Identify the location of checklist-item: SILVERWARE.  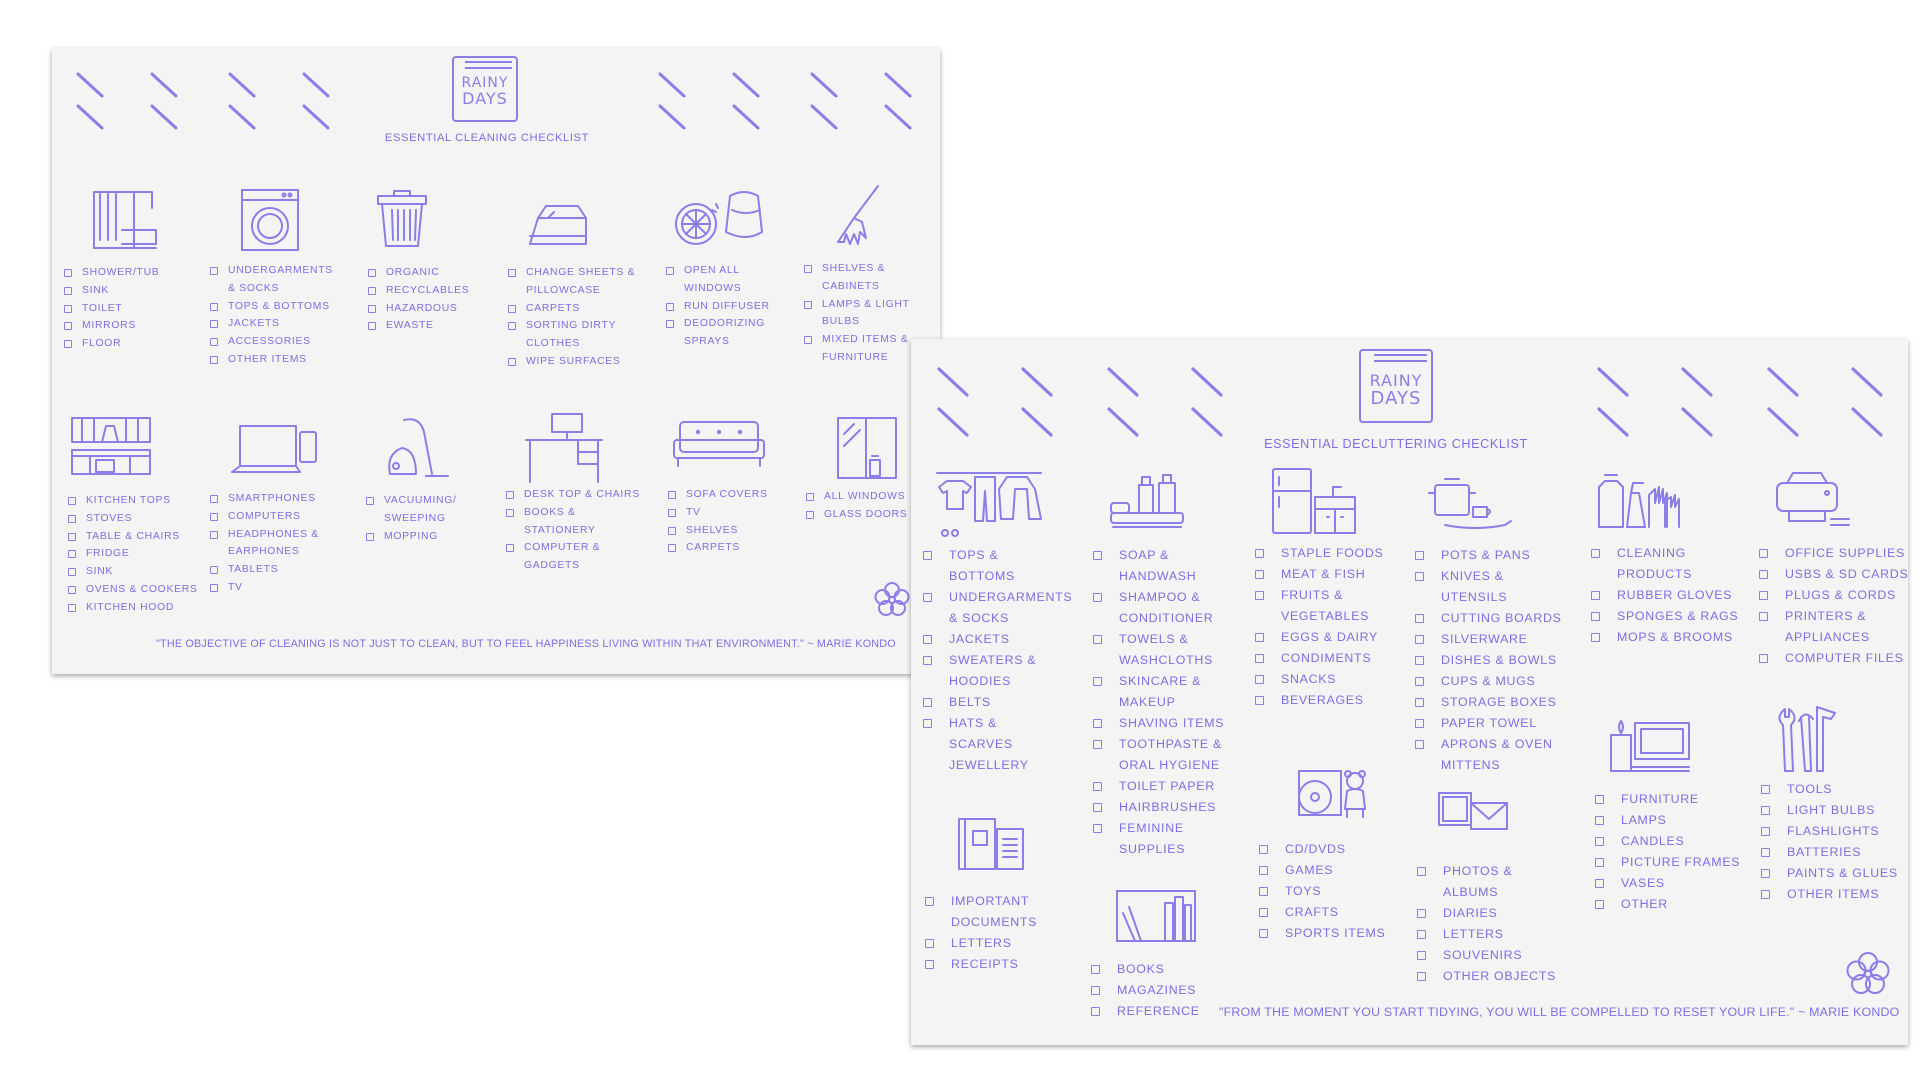
(1490, 639).